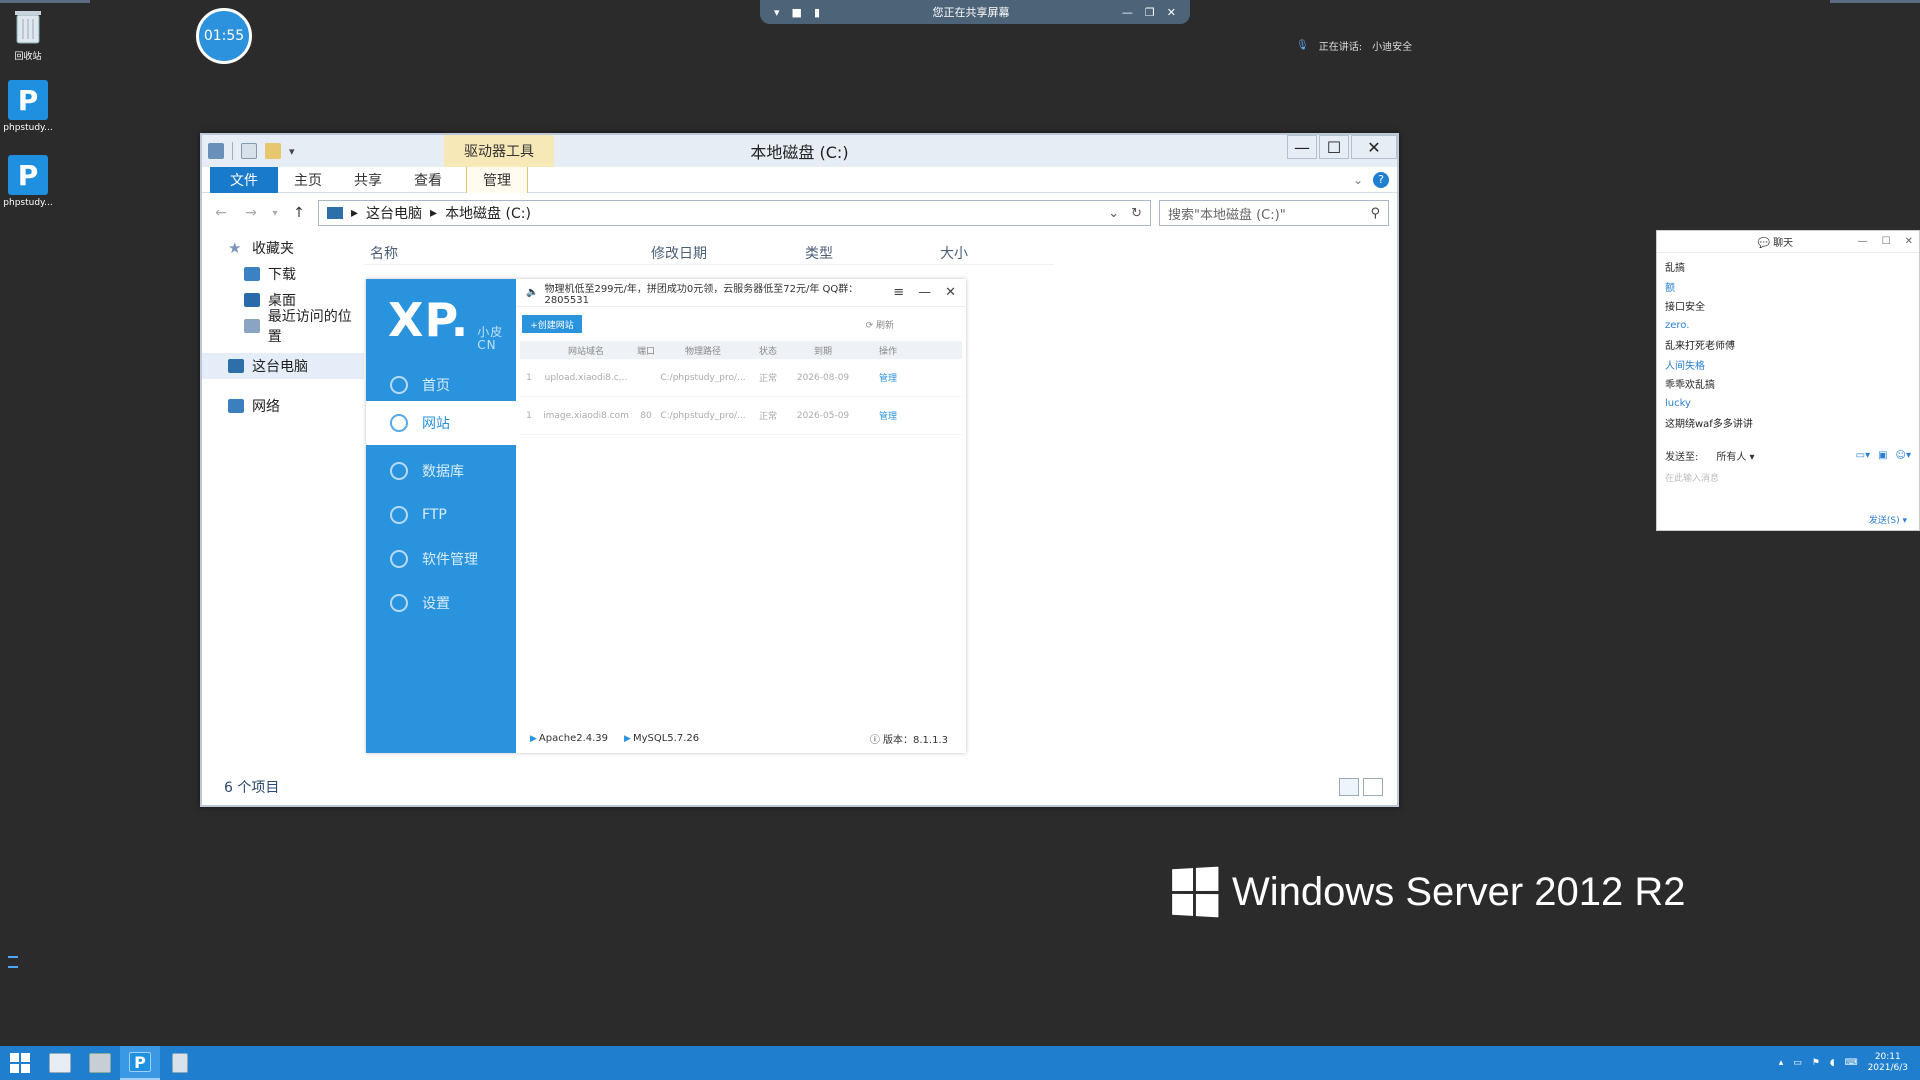  I want to click on tab-file: 文件, so click(244, 179).